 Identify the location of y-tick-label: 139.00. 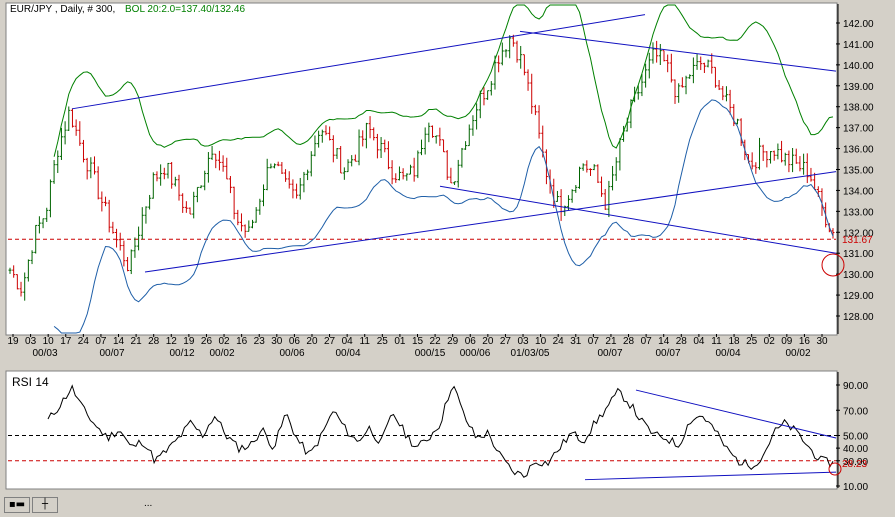
(858, 87).